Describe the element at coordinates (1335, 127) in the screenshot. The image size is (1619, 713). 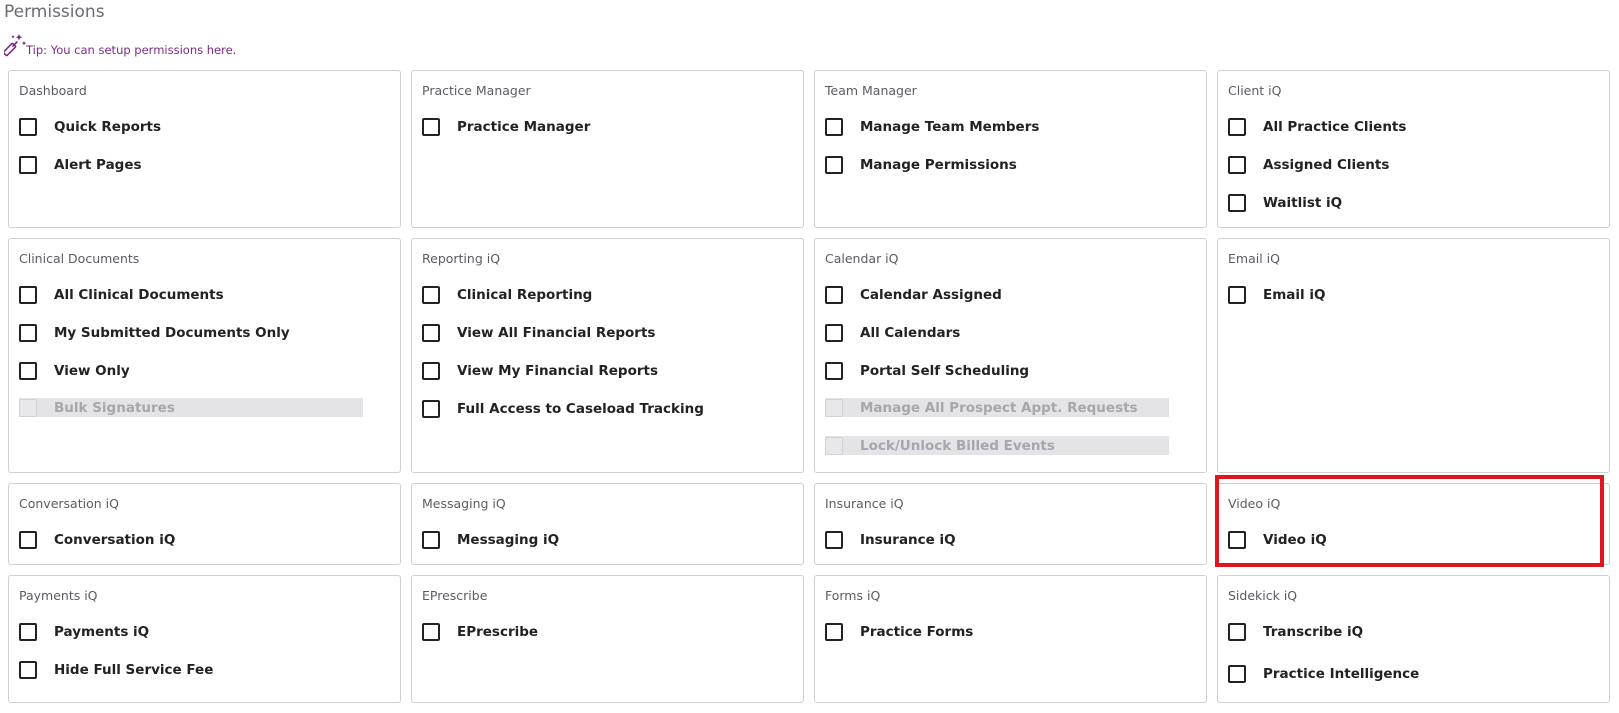
I see `permission-label: All Practice Clients` at that location.